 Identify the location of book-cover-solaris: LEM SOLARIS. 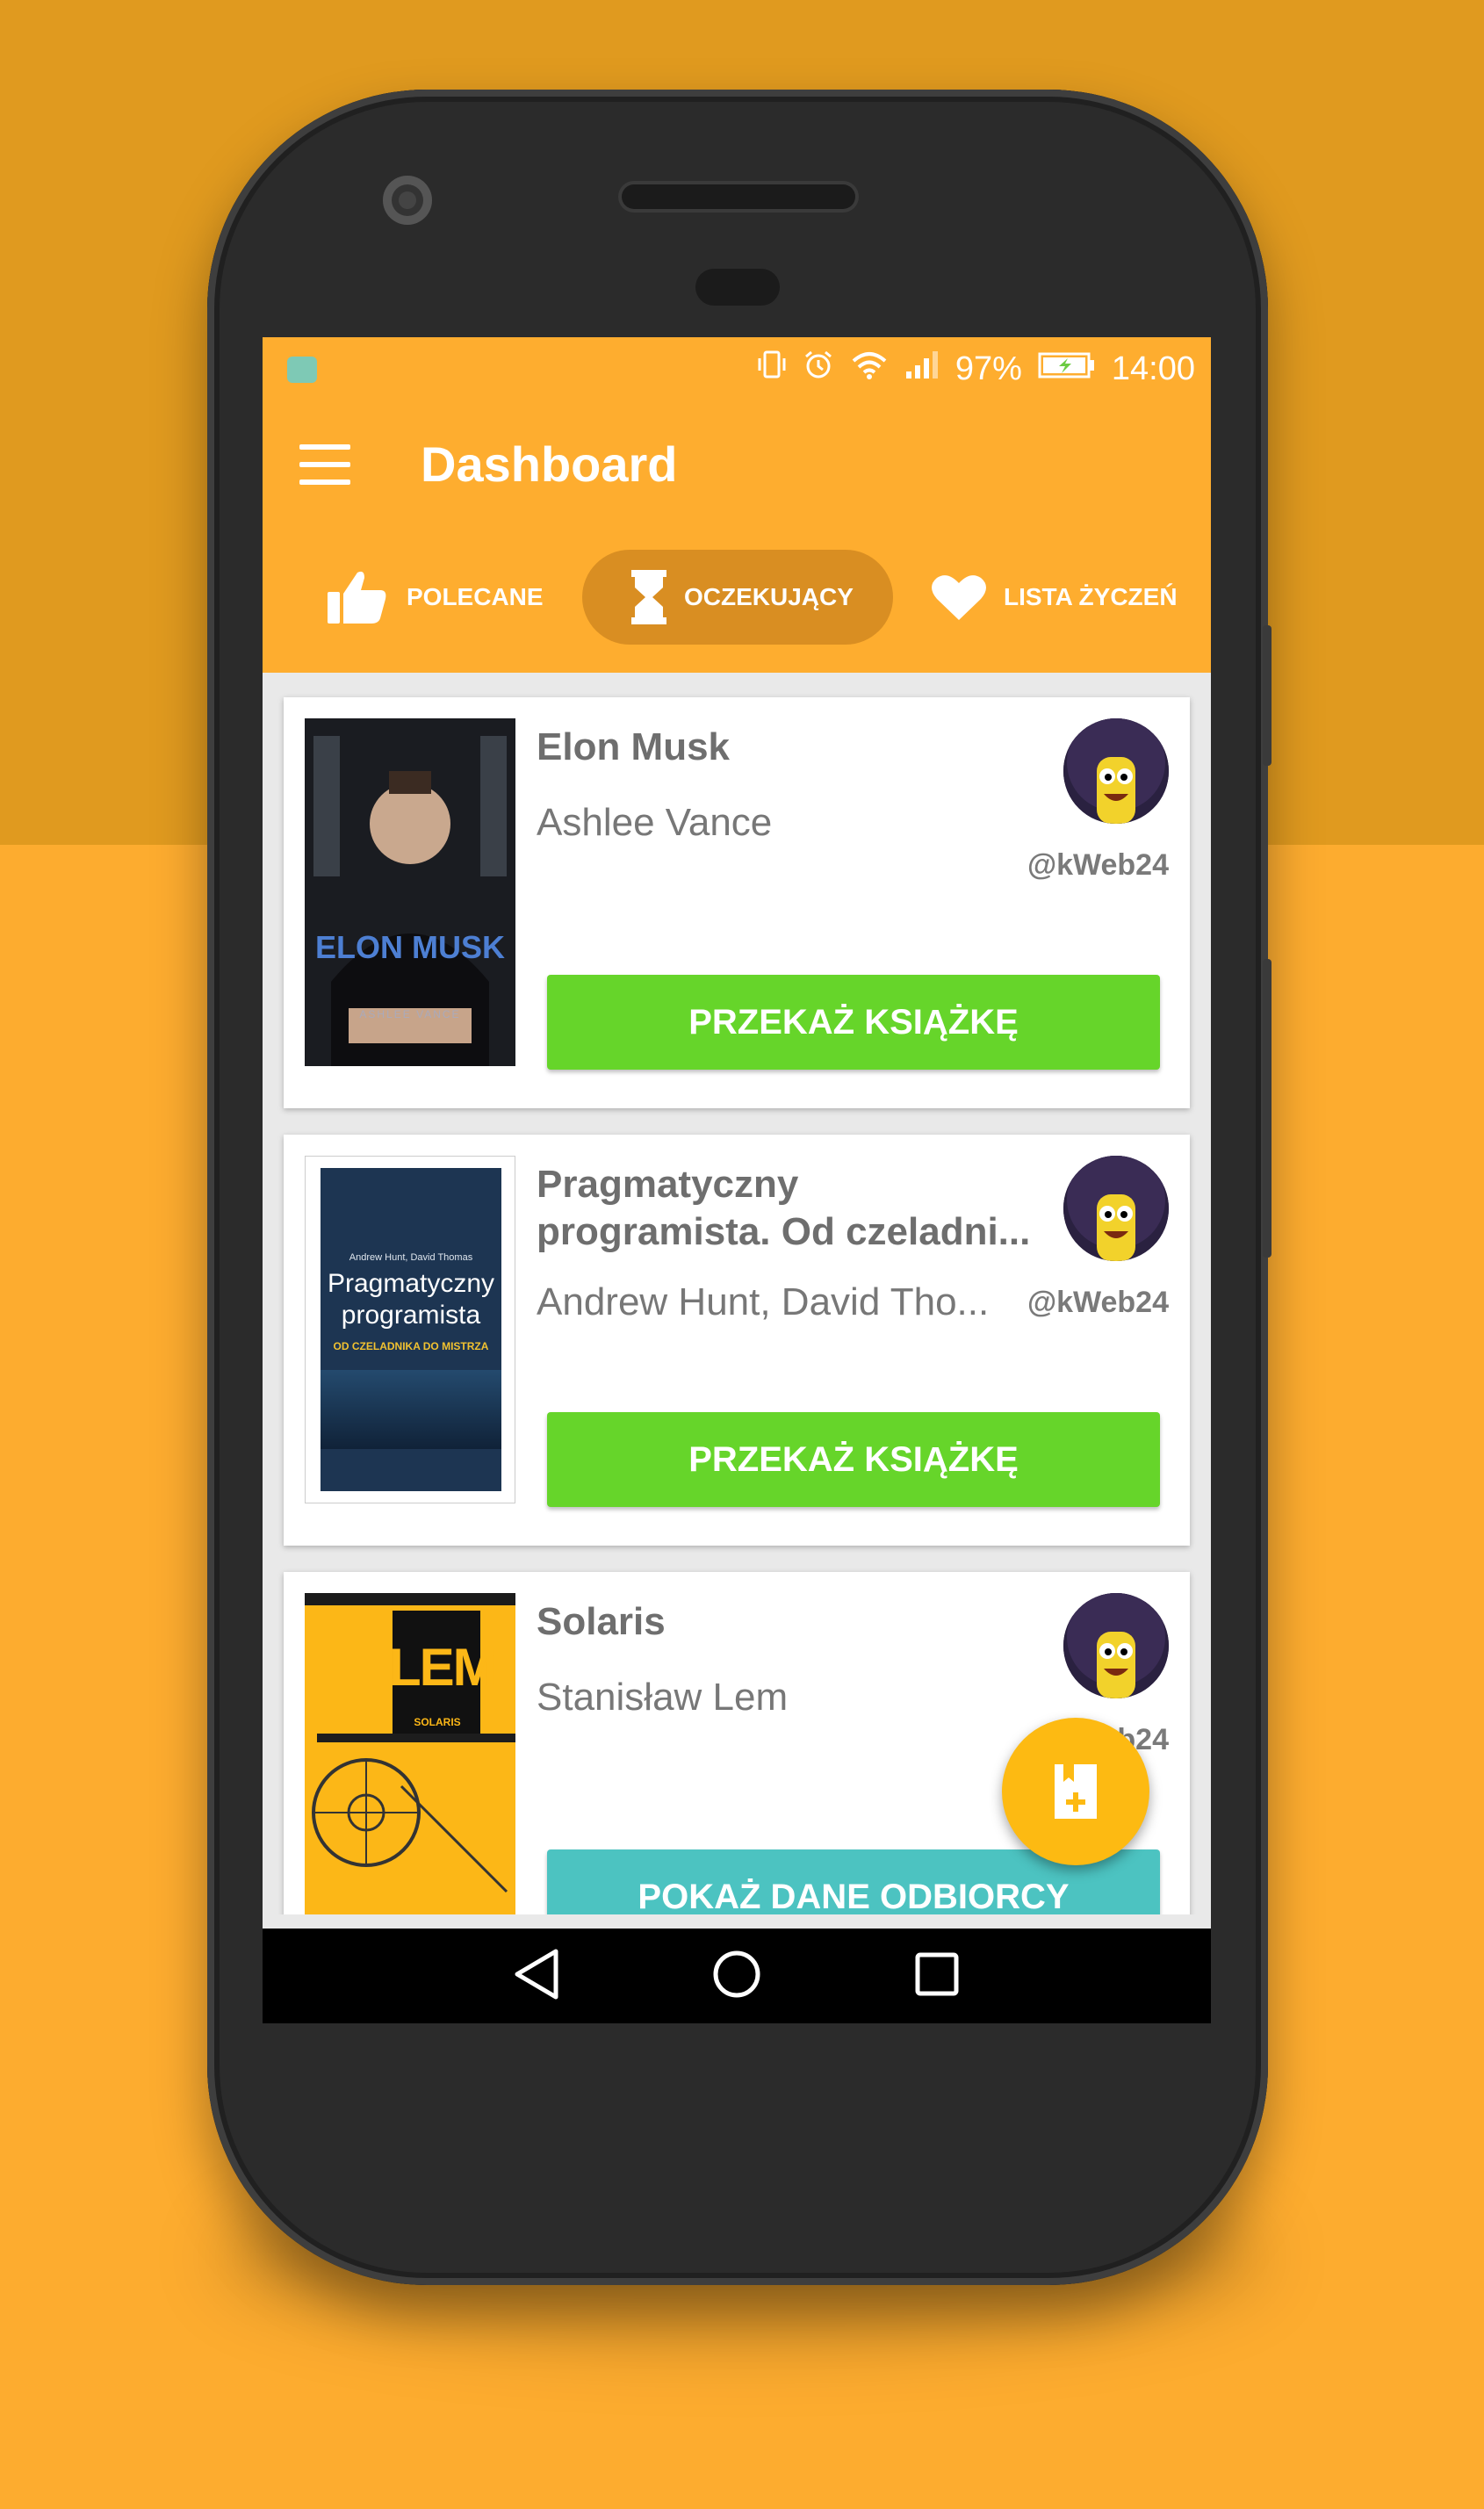
(410, 1753).